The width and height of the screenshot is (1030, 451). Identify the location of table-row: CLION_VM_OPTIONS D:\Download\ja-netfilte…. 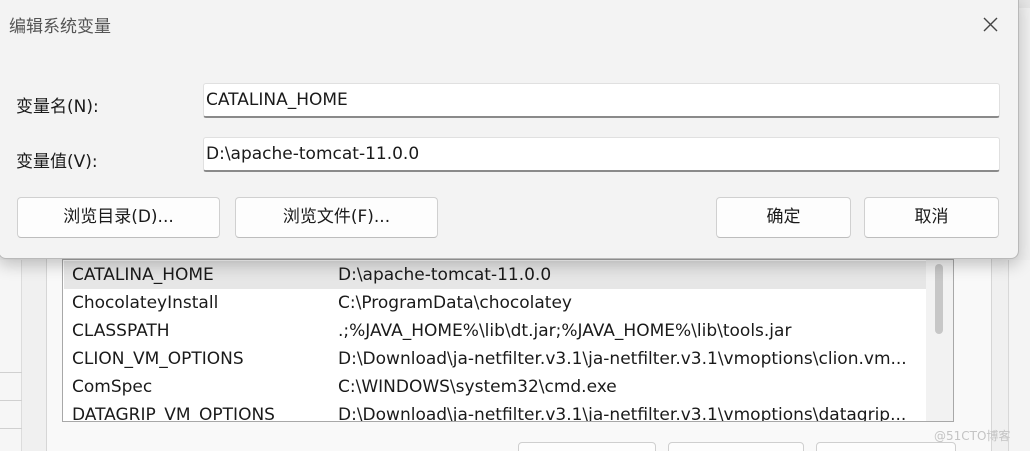
(495, 359).